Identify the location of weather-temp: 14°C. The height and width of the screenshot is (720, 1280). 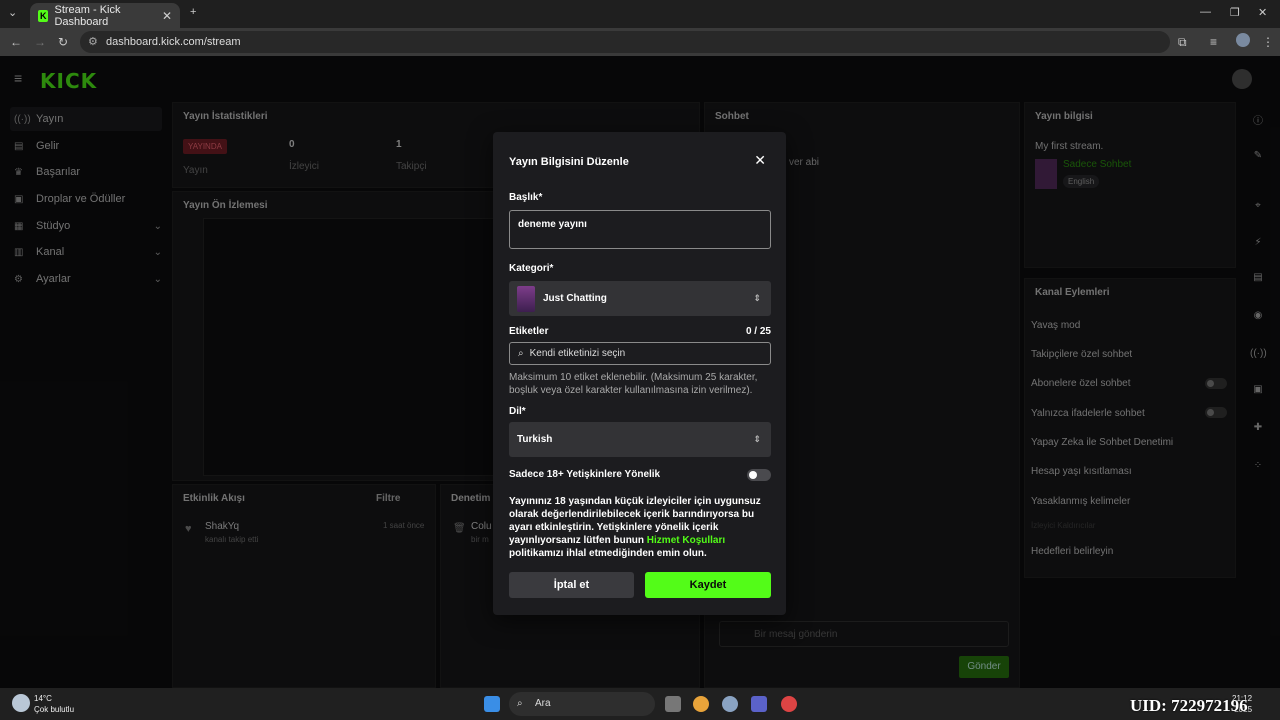
(43, 698).